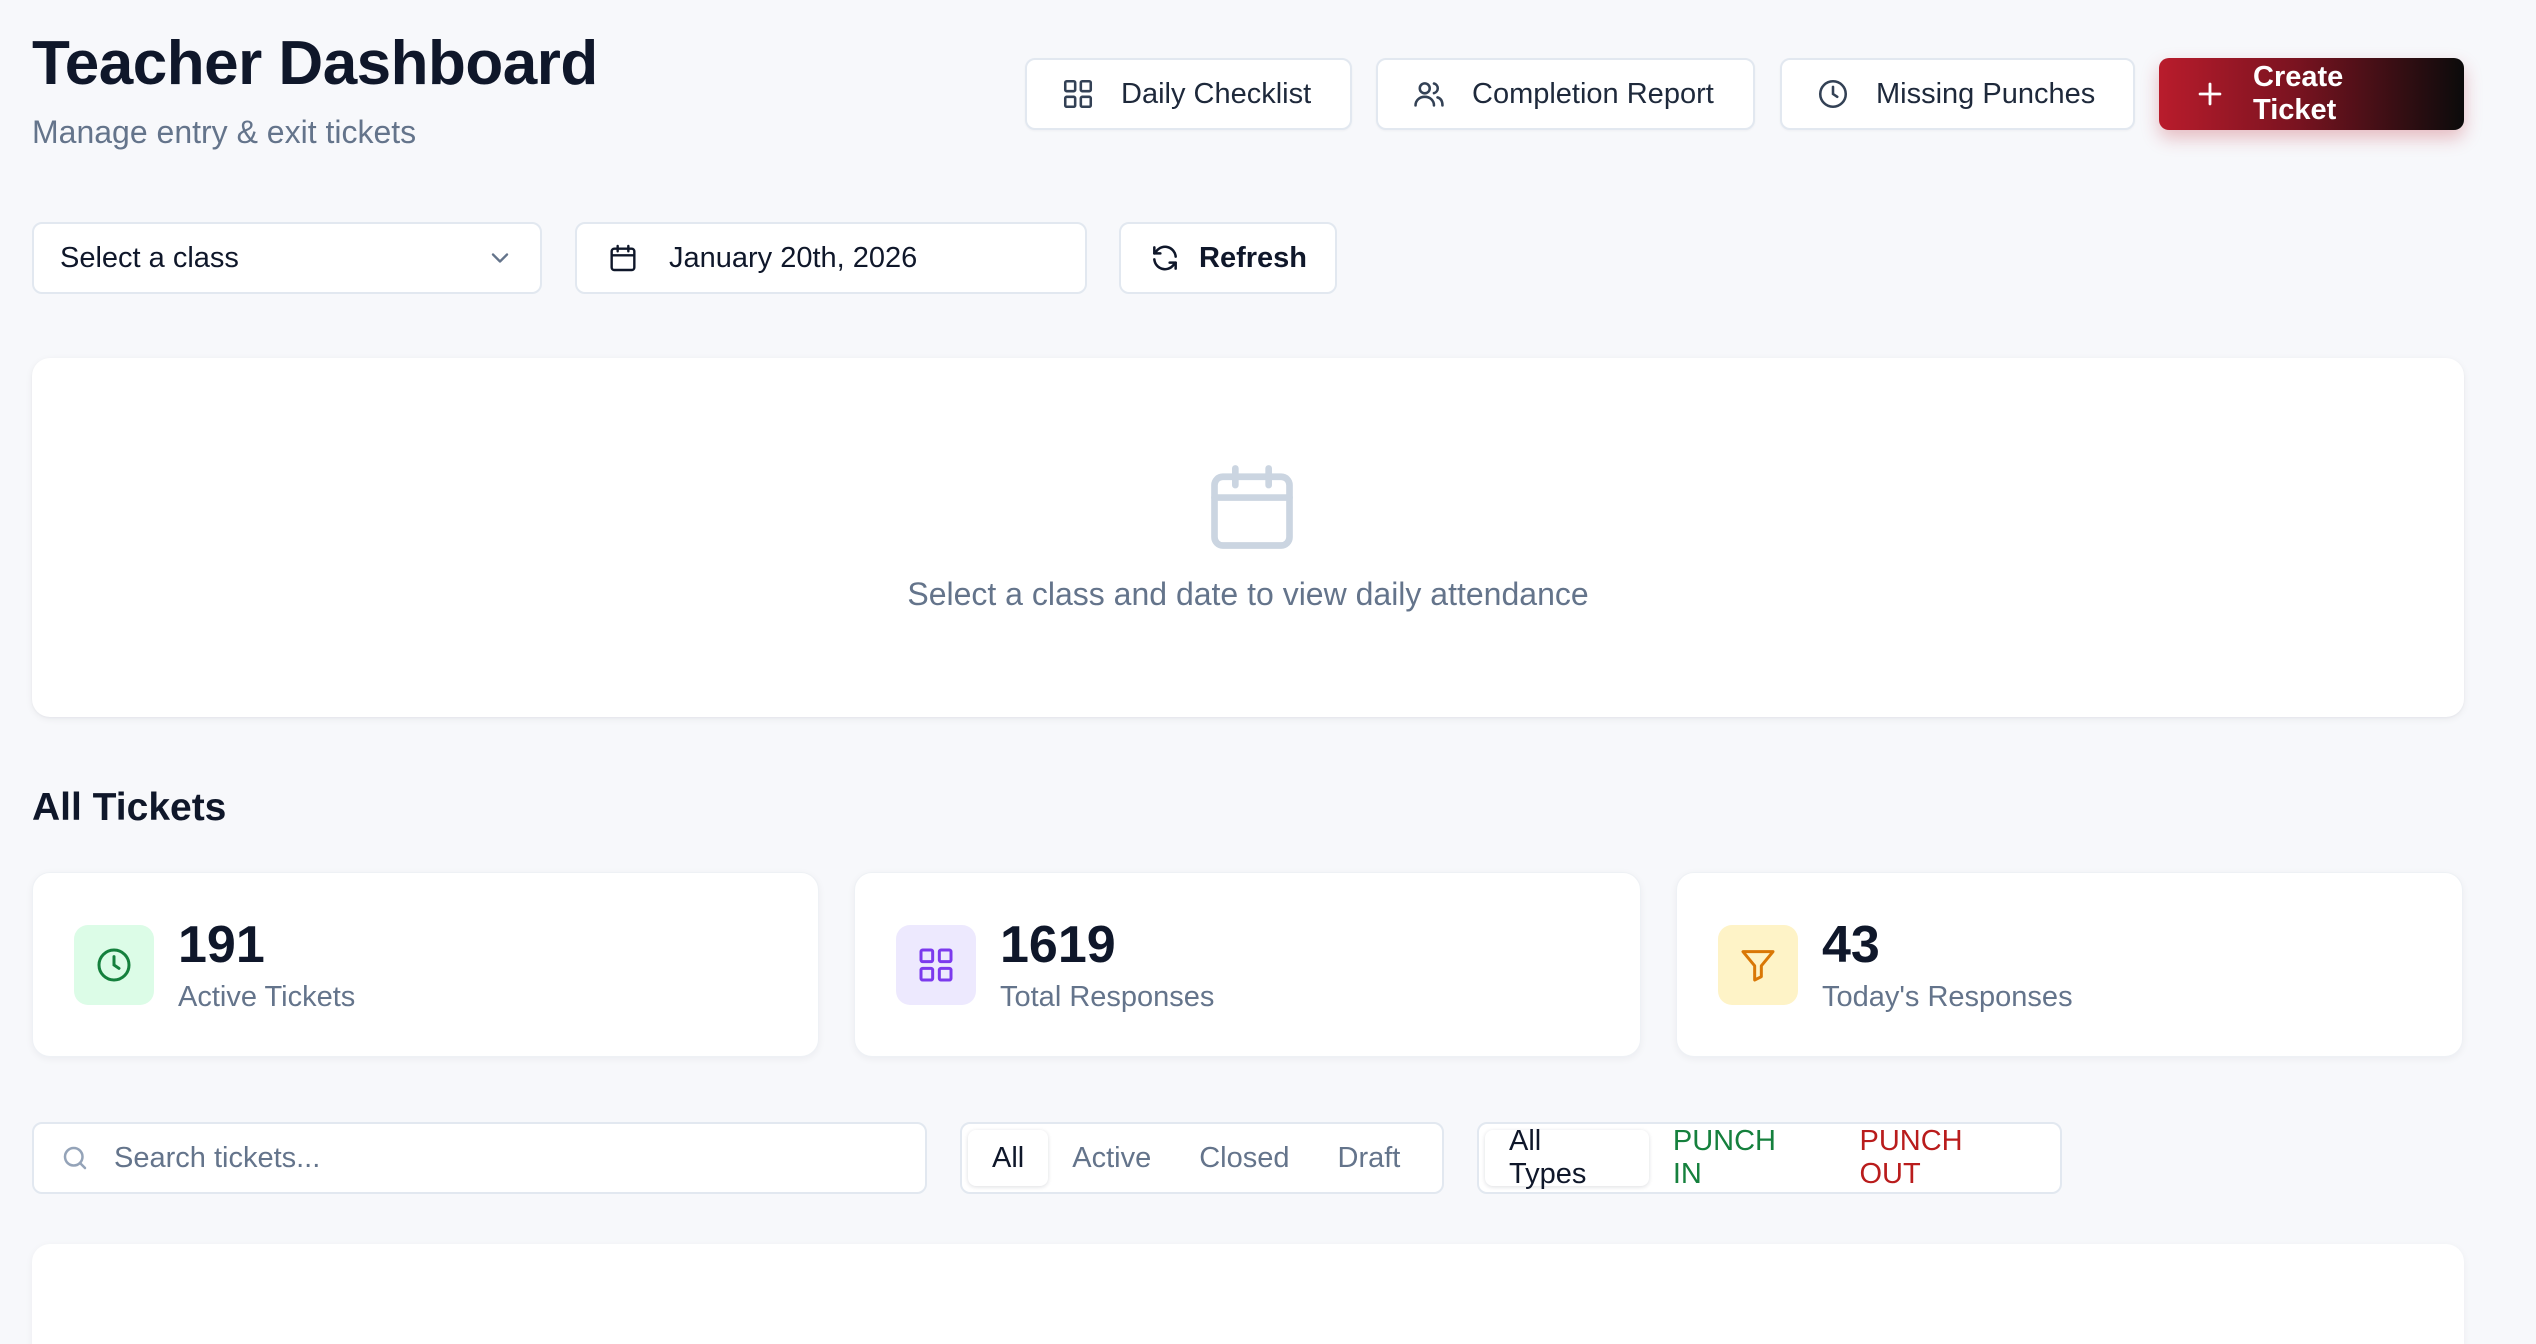  What do you see at coordinates (1111, 1158) in the screenshot?
I see `status-tab-active: Active` at bounding box center [1111, 1158].